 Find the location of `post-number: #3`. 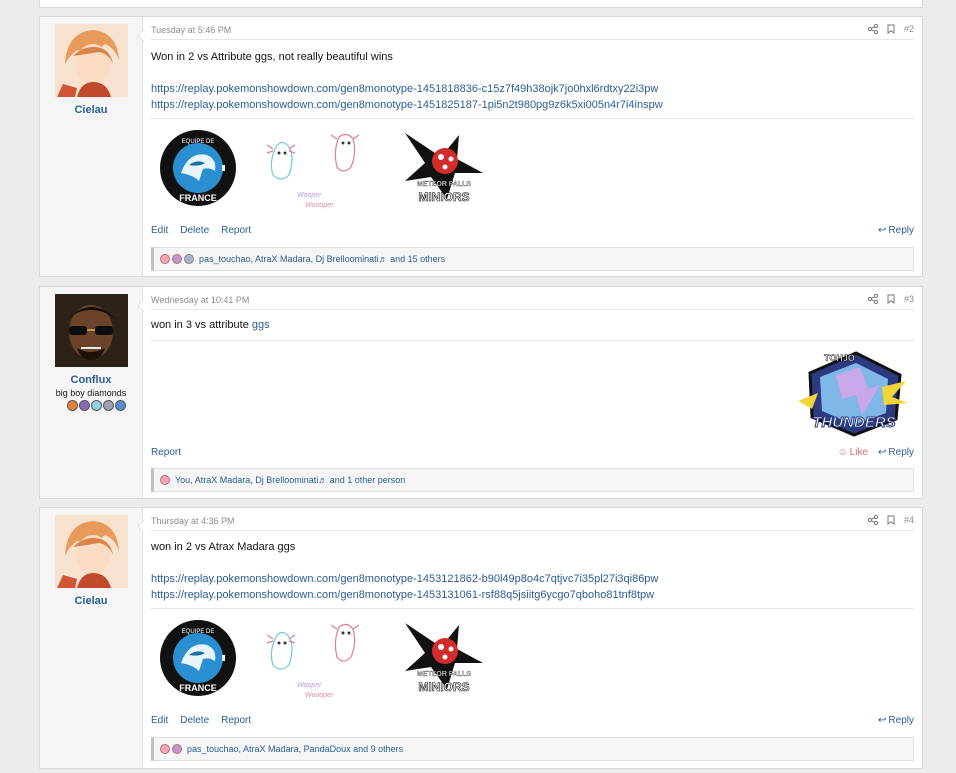

post-number: #3 is located at coordinates (909, 299).